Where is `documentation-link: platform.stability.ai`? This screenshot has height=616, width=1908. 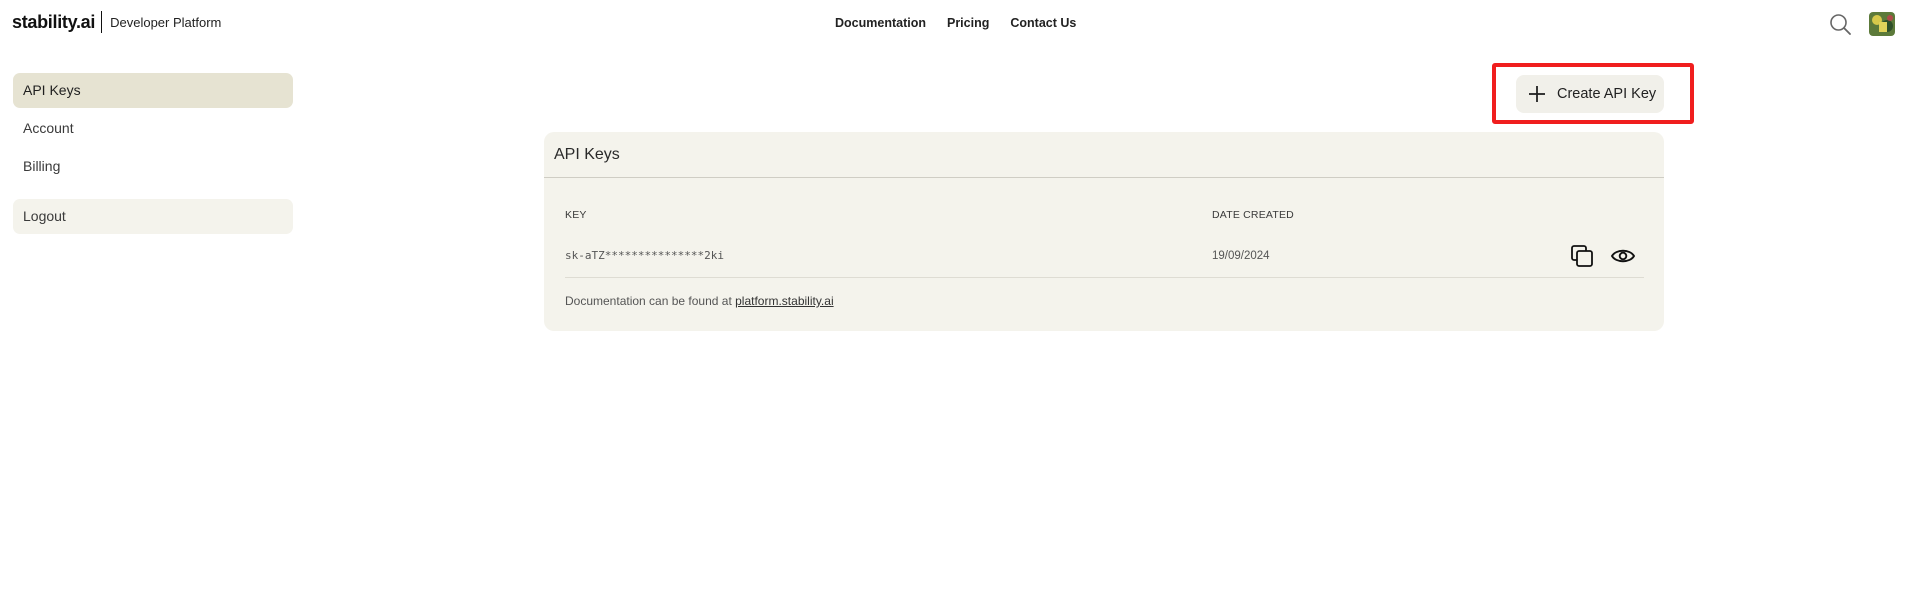 documentation-link: platform.stability.ai is located at coordinates (784, 301).